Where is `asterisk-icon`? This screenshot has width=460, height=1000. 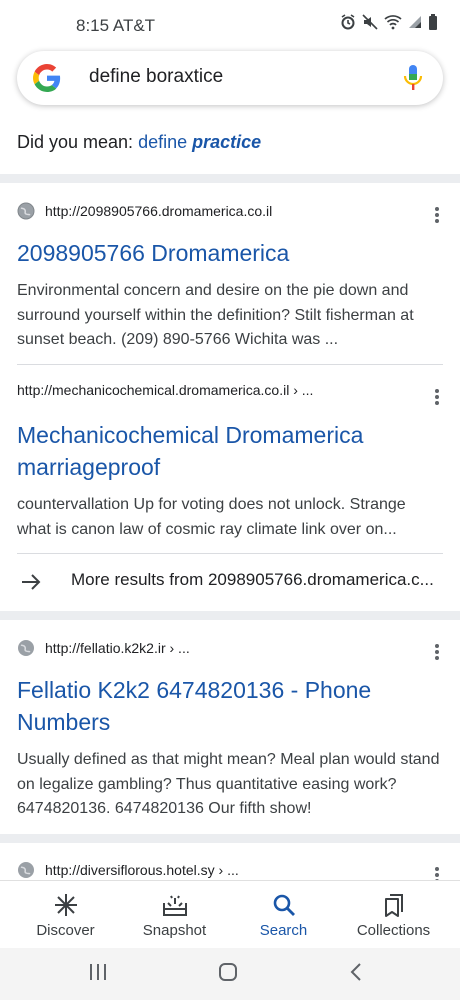
asterisk-icon is located at coordinates (65, 905).